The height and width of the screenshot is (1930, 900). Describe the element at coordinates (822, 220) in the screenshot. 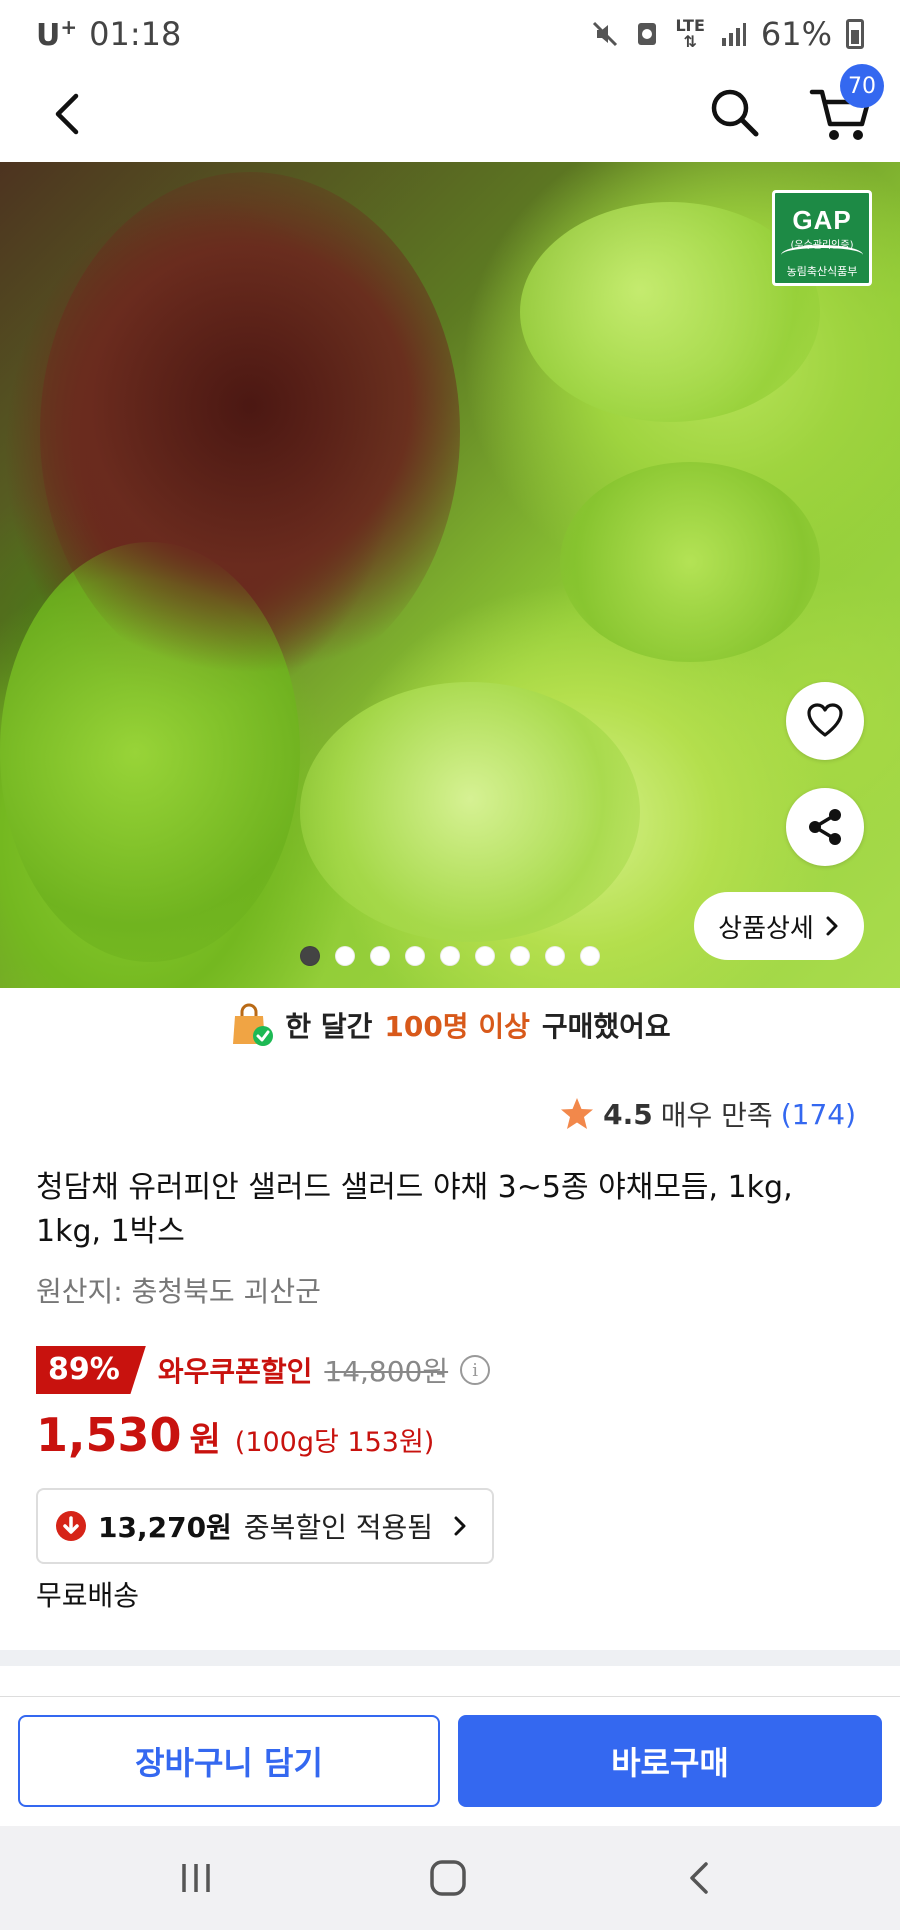

I see `gap-title: GAP` at that location.